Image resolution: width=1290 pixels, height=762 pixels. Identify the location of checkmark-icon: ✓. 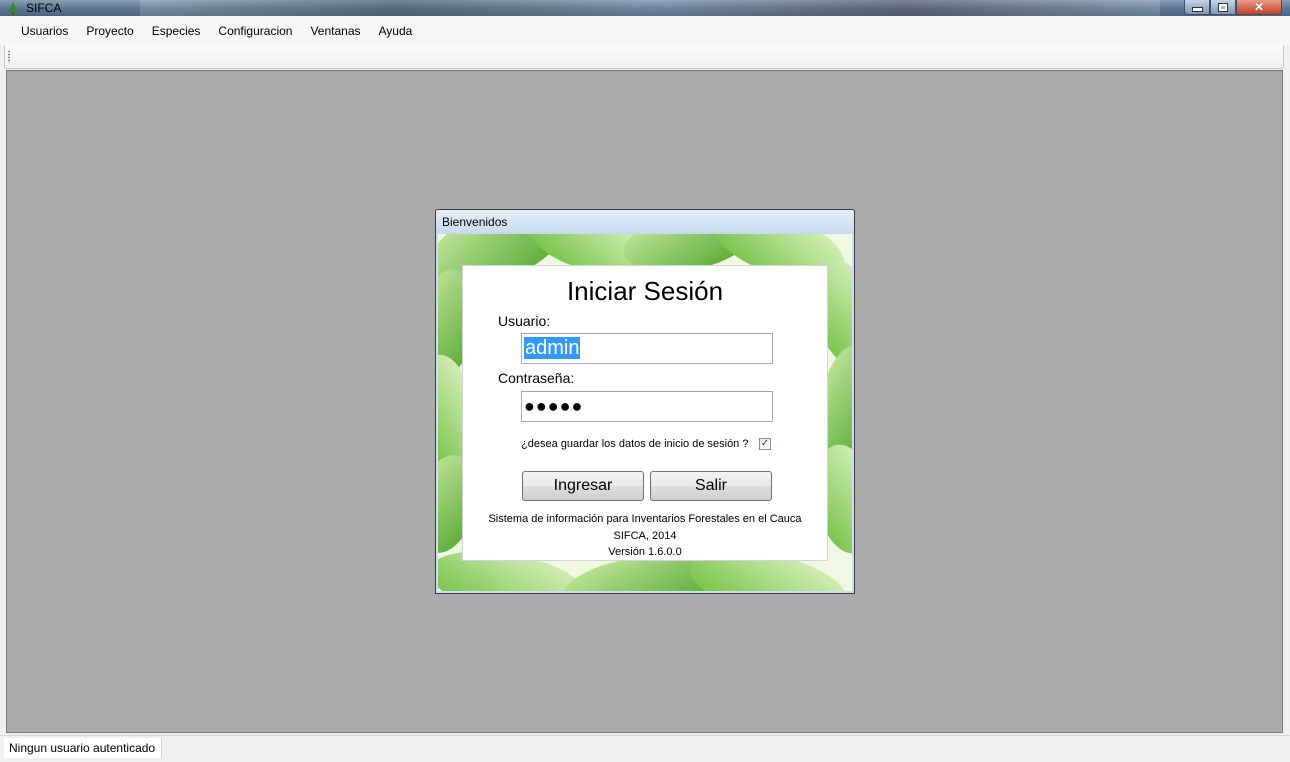
(765, 443).